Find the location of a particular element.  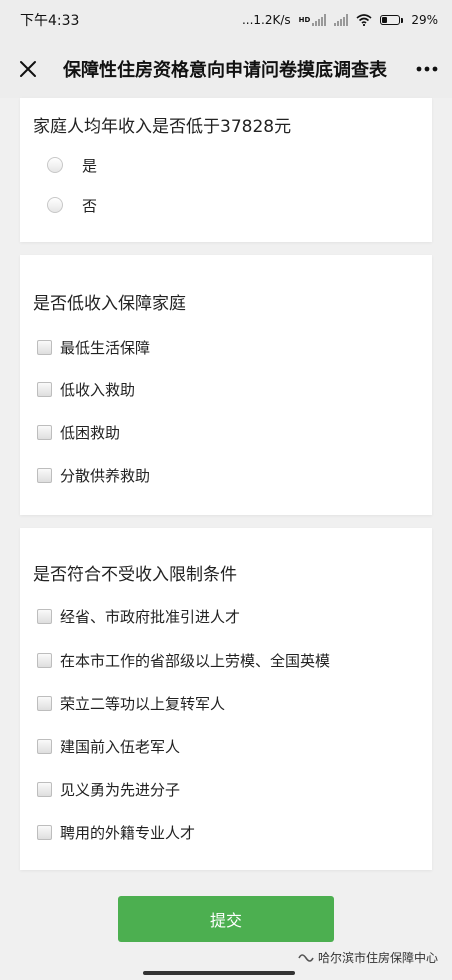

checkbox-option: 见义勇为先进分子 is located at coordinates (108, 789).